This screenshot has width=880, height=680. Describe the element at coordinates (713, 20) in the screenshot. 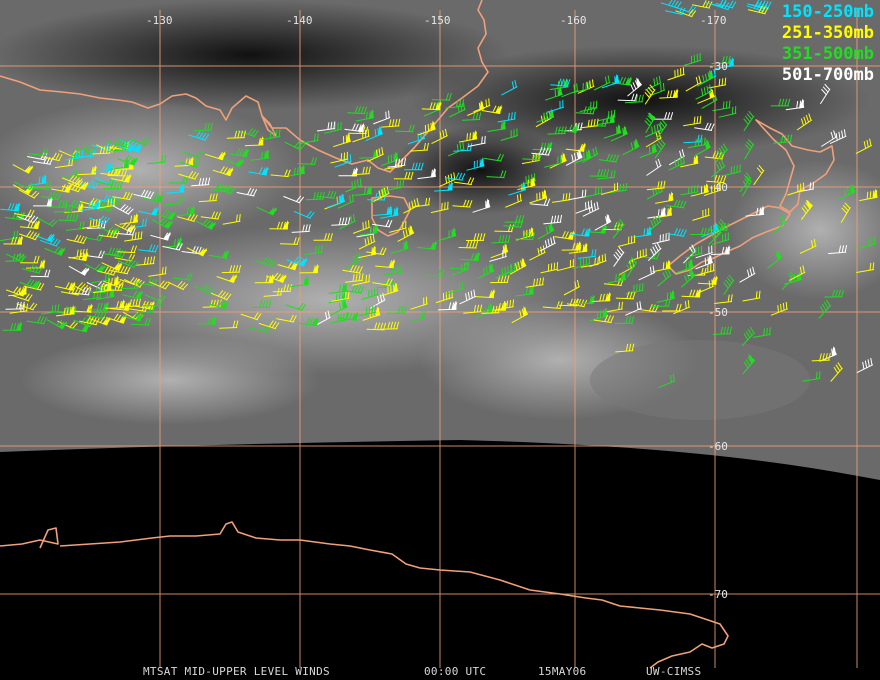

I see `lon-label-170: -170` at that location.